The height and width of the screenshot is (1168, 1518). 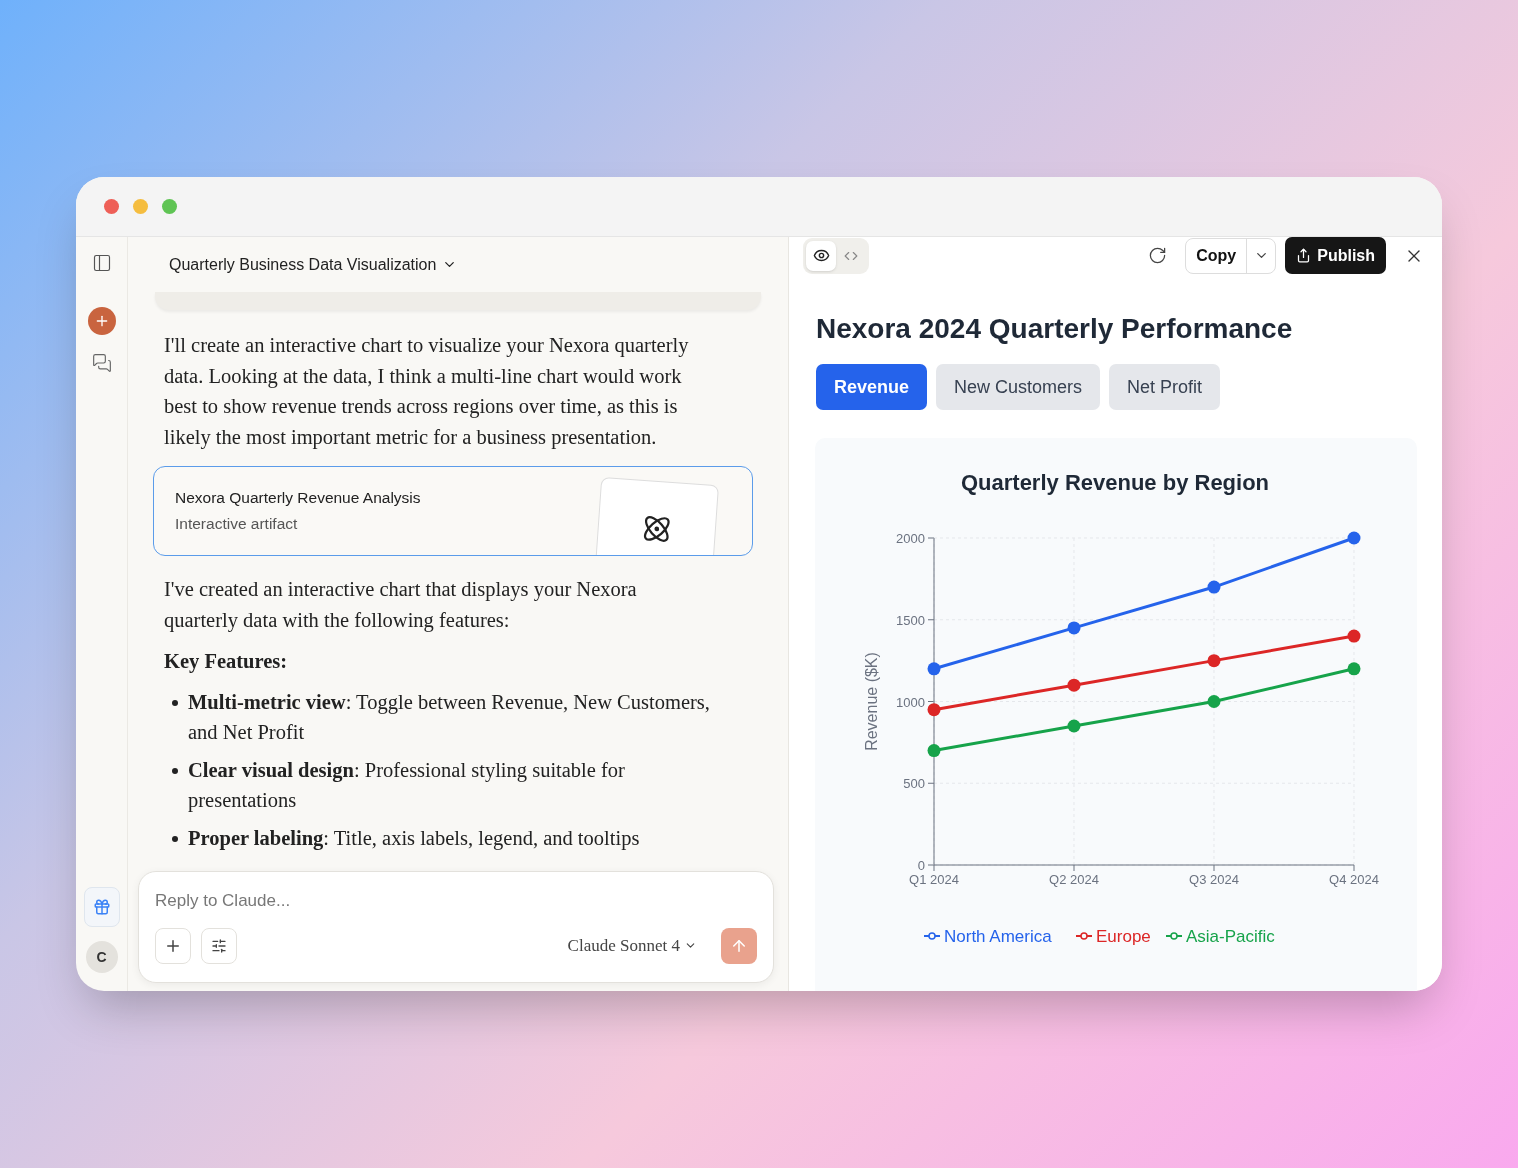 I want to click on y-tick-label: 0, so click(x=921, y=865).